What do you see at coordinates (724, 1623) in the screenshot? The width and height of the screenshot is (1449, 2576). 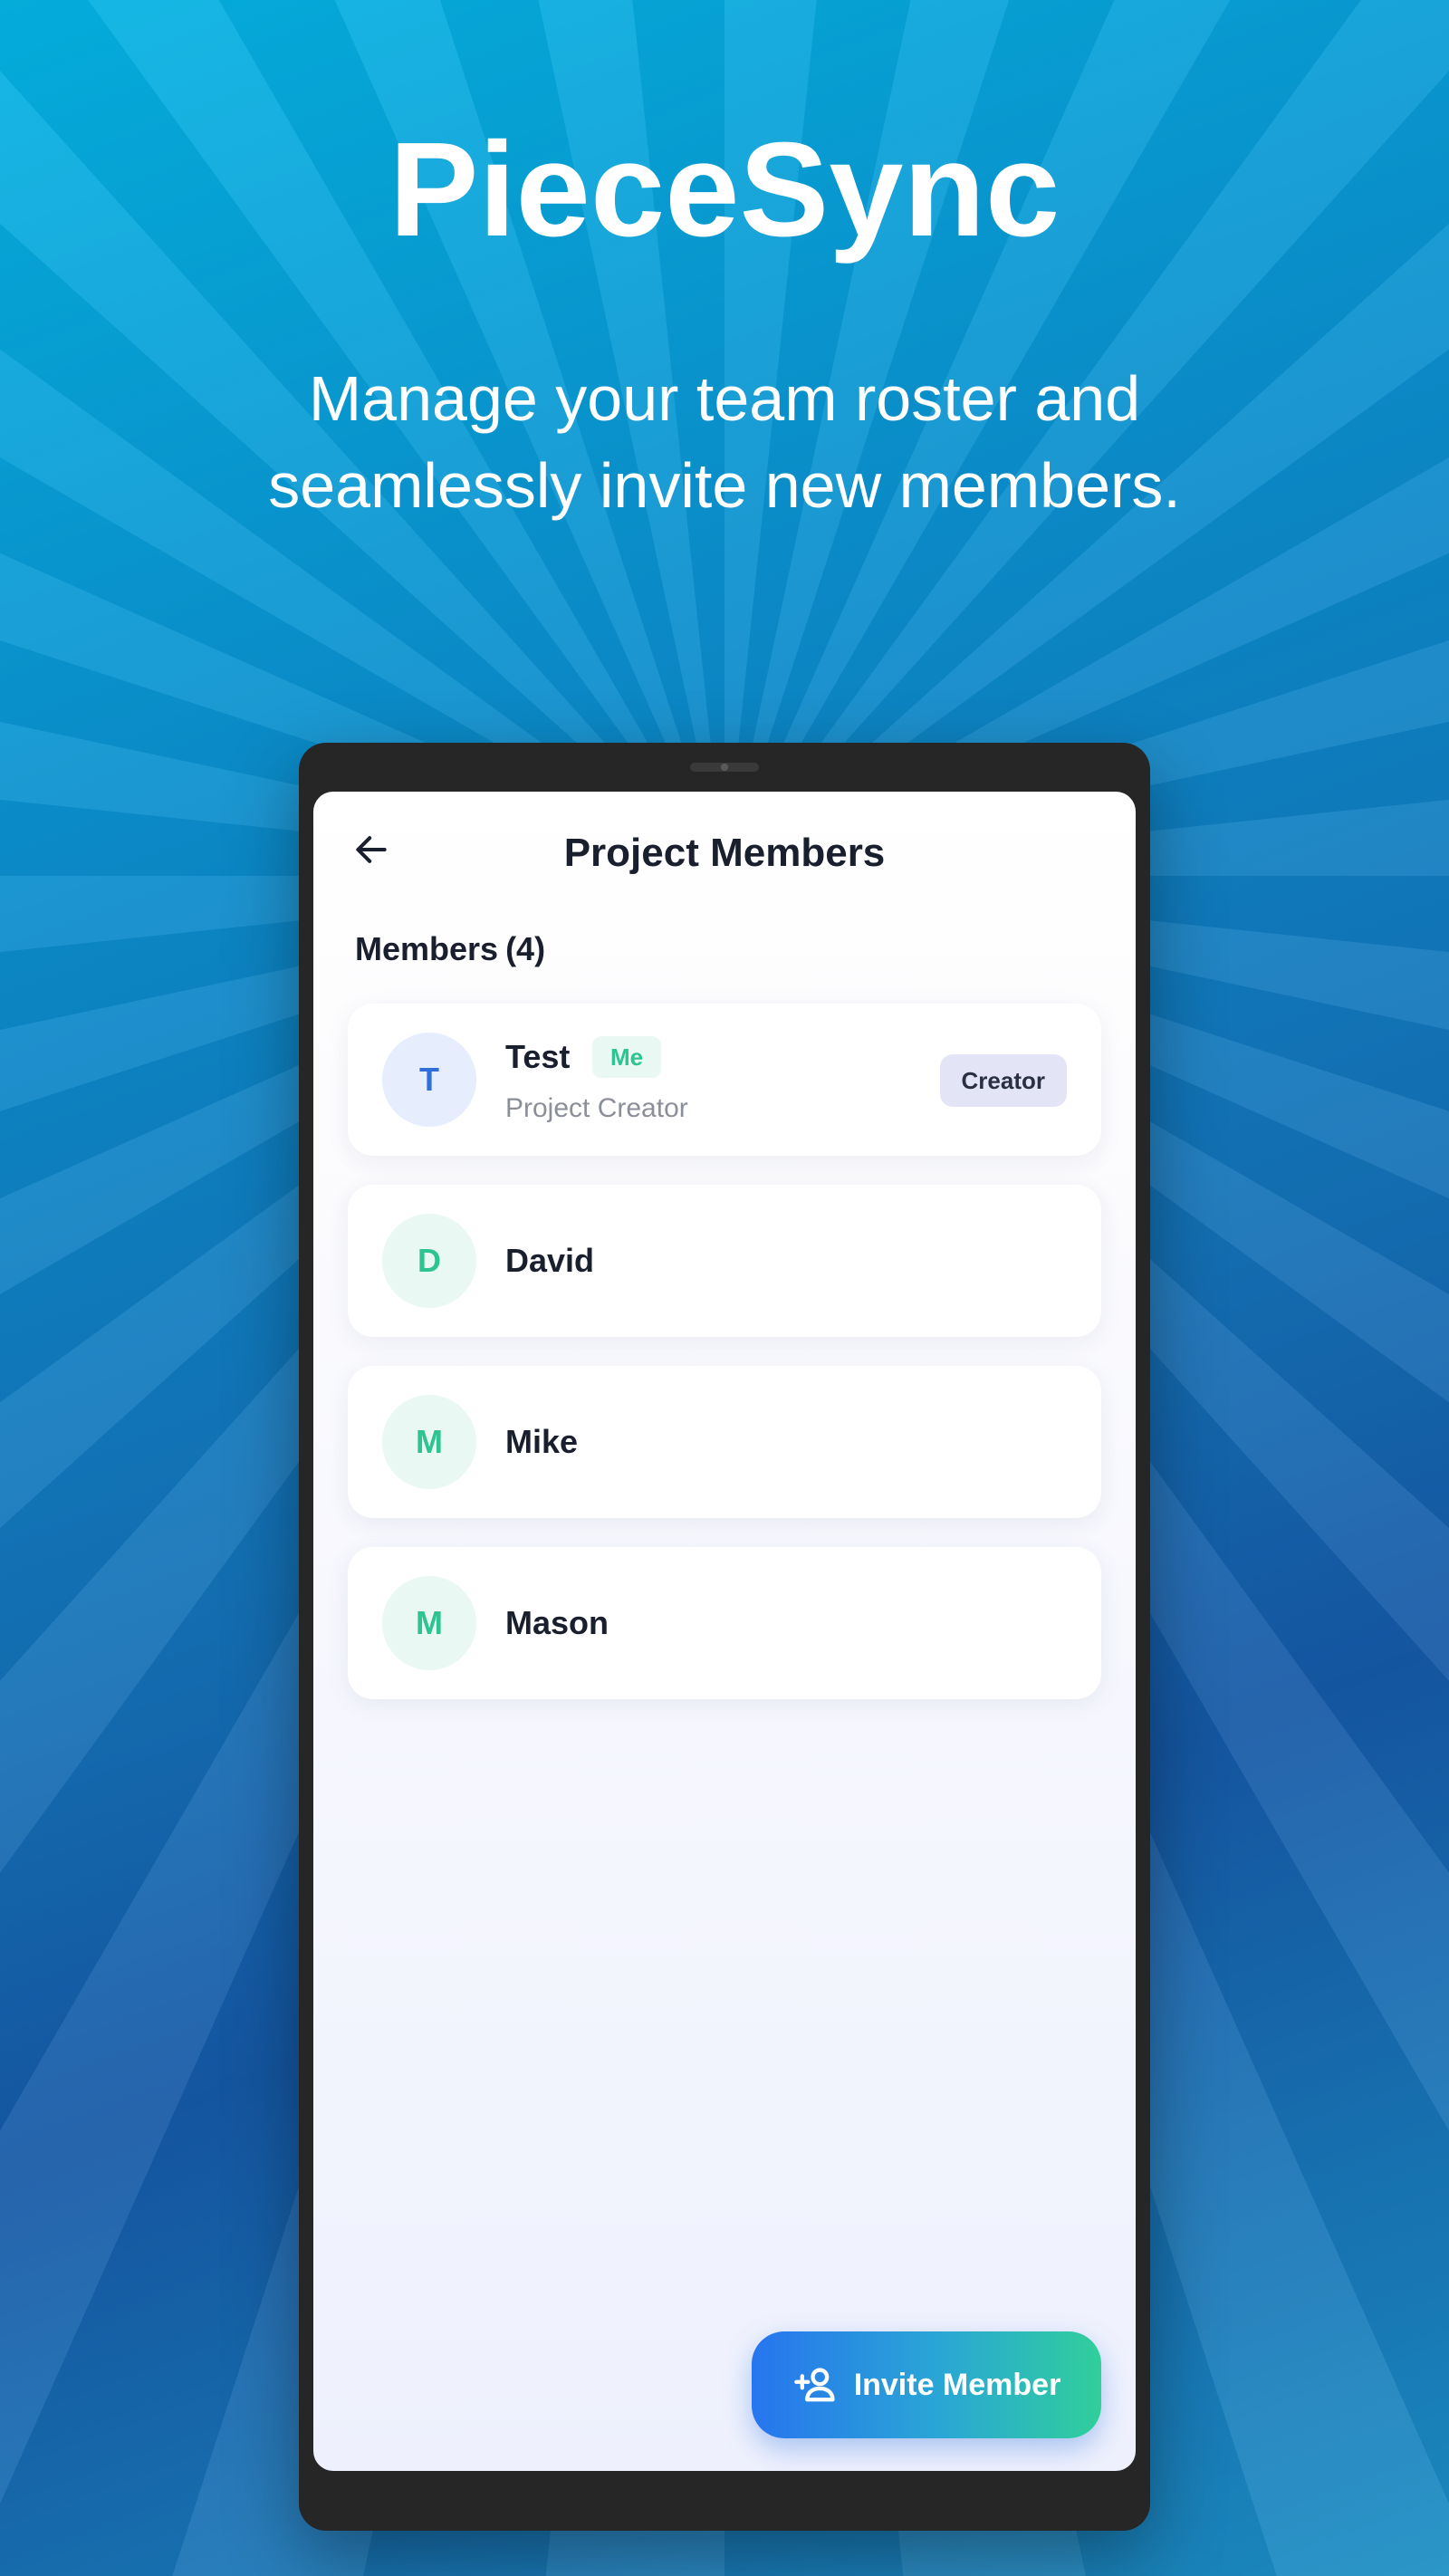 I see `member-card-mason: M Mason` at bounding box center [724, 1623].